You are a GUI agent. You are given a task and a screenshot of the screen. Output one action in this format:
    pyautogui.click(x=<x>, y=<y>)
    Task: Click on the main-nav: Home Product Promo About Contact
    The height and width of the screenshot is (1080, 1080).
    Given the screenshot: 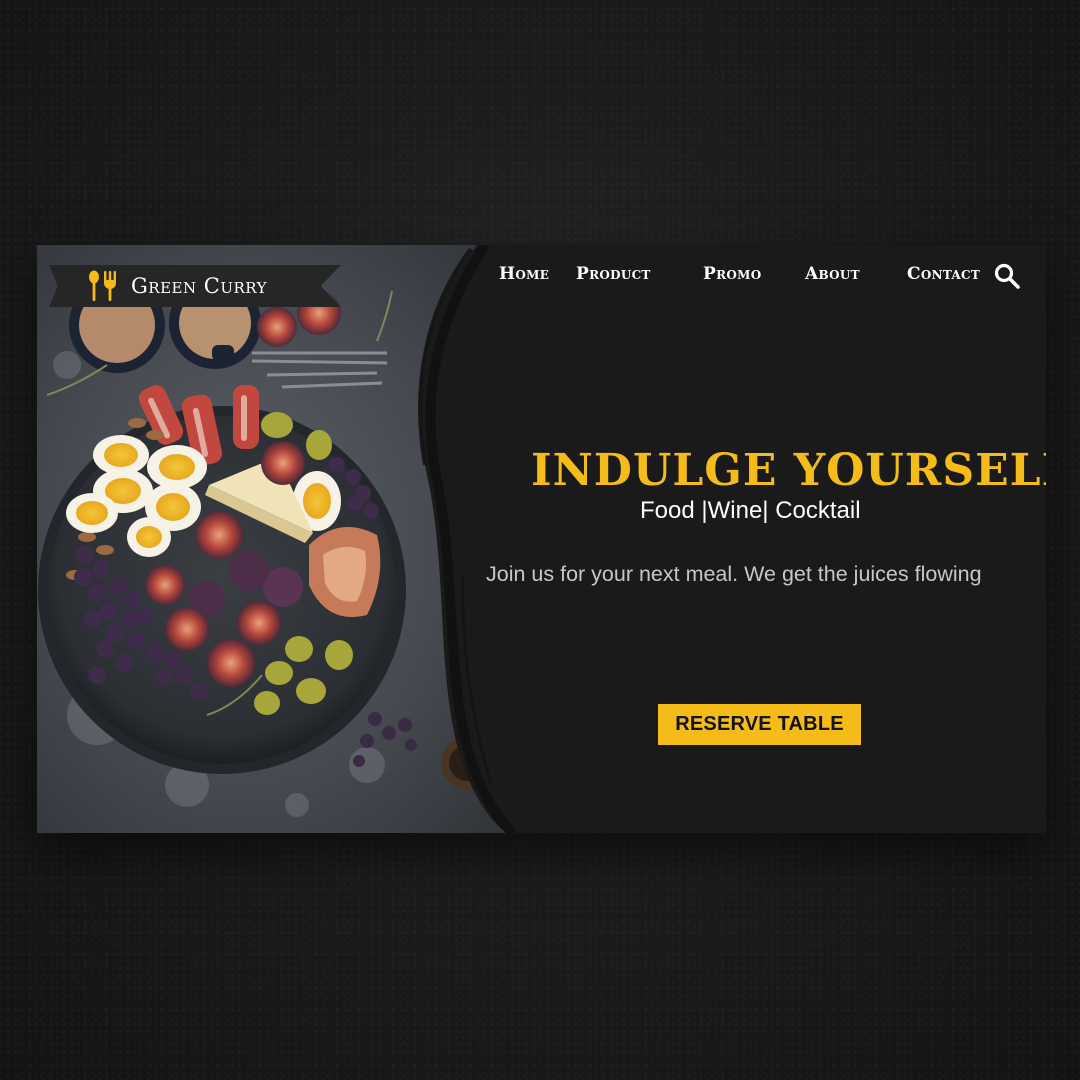 What is the action you would take?
    pyautogui.click(x=762, y=277)
    